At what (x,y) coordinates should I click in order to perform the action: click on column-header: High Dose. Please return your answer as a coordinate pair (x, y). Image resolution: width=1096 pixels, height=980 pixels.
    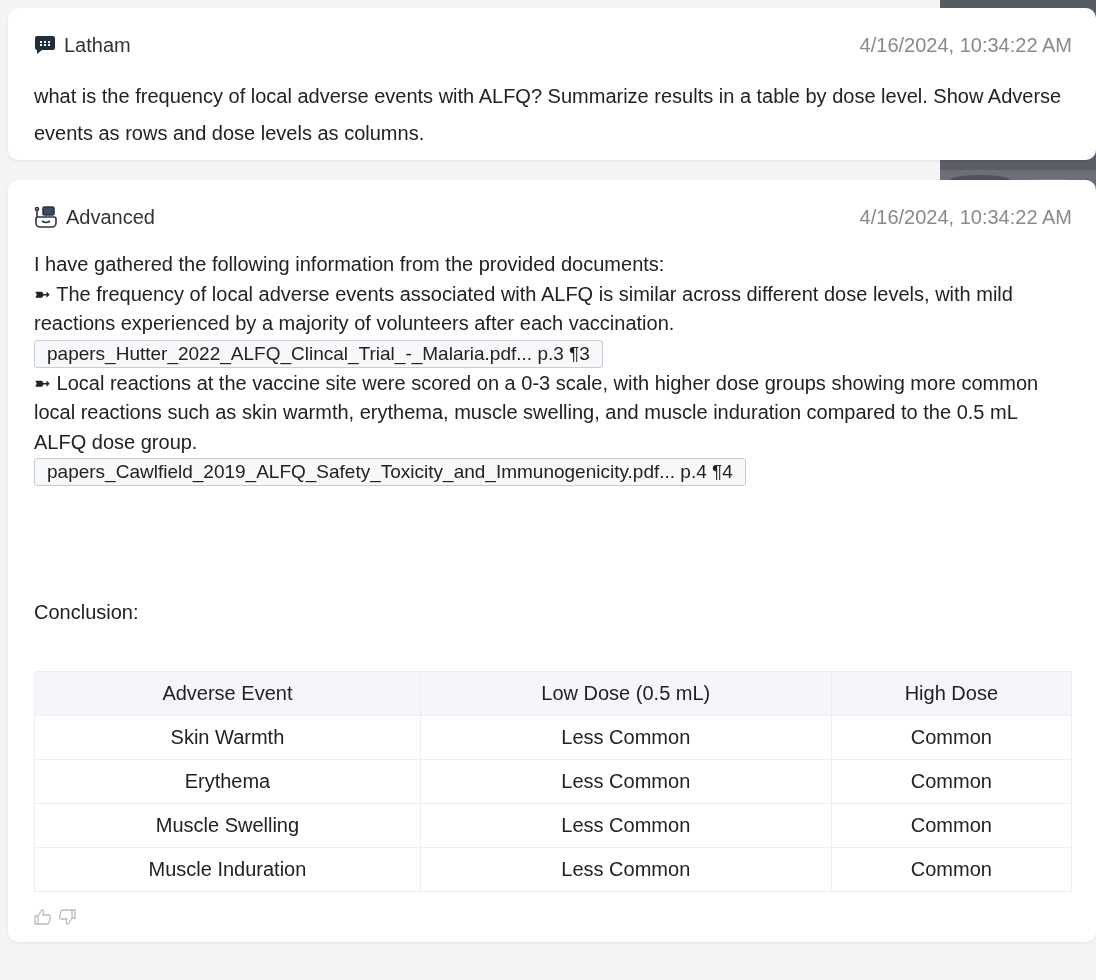
    Looking at the image, I should click on (951, 693).